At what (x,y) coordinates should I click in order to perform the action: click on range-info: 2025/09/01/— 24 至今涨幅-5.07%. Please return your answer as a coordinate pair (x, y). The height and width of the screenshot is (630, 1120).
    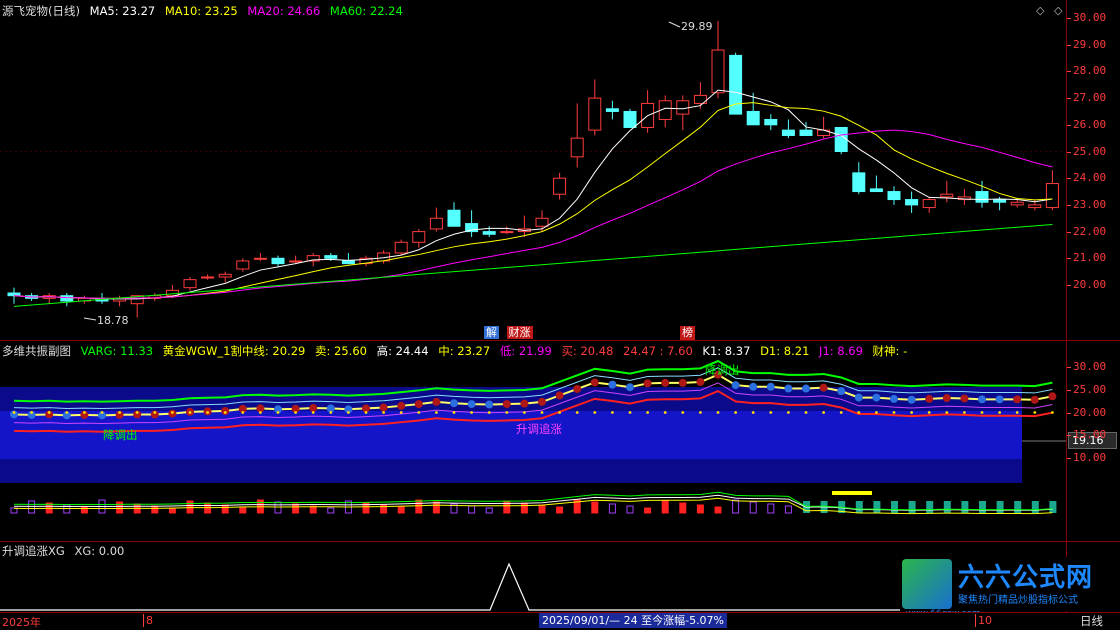
    Looking at the image, I should click on (633, 620).